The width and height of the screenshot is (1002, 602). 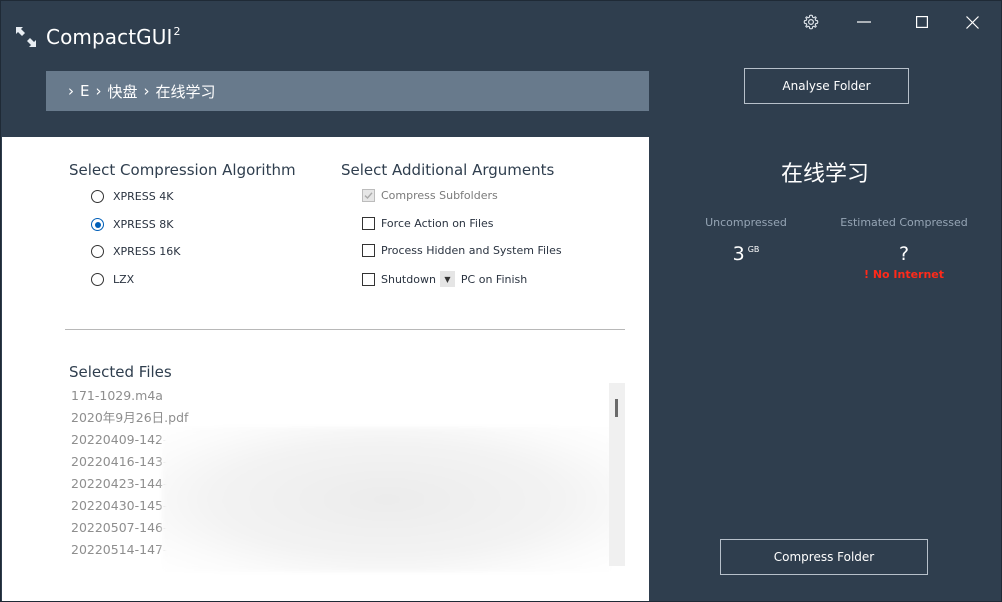 What do you see at coordinates (347, 91) in the screenshot?
I see `breadcrumb: › E › 快盘 › 在线学习` at bounding box center [347, 91].